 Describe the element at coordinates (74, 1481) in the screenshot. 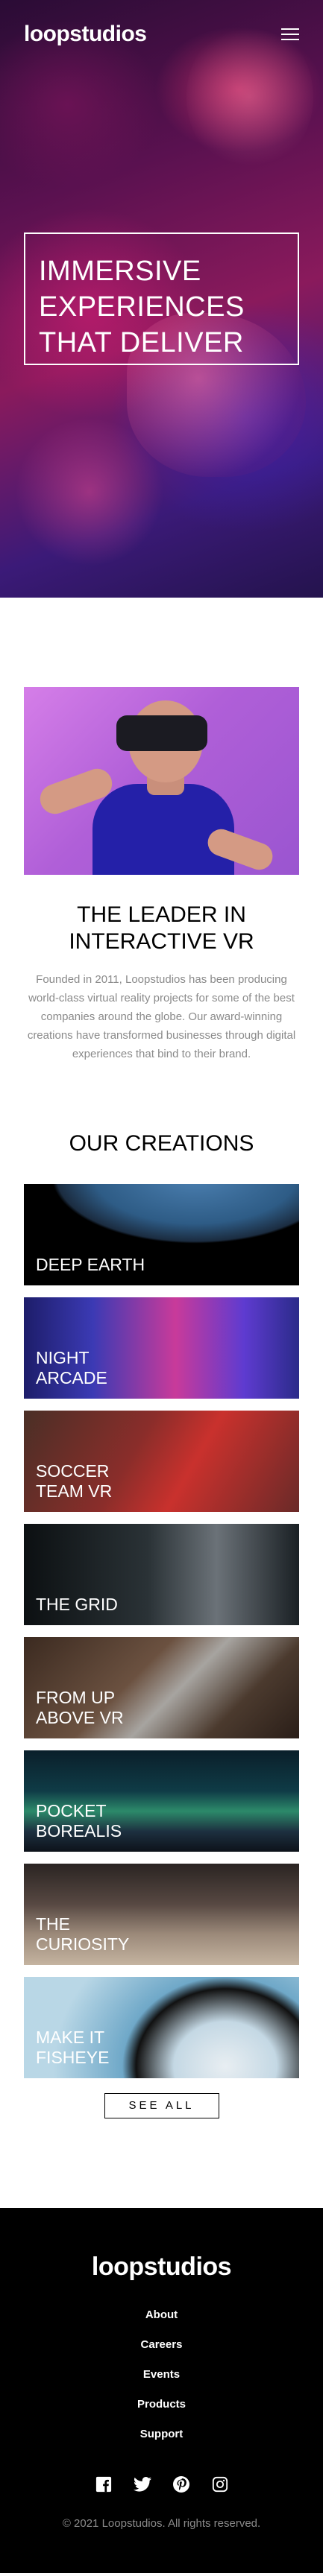

I see `creation-label: Soccer team VR` at that location.